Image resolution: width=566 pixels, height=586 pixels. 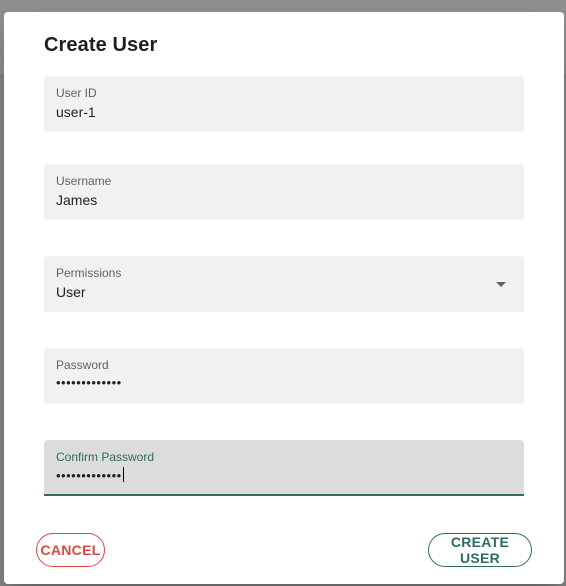 I want to click on cancel-button: CANCEL, so click(x=70, y=550).